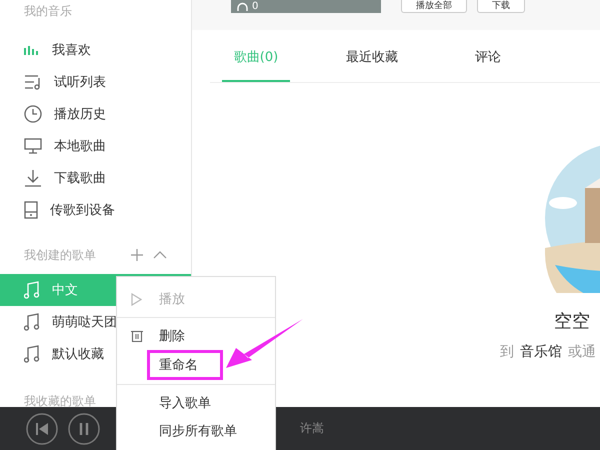  What do you see at coordinates (48, 11) in the screenshot?
I see `section-title: 我的音乐` at bounding box center [48, 11].